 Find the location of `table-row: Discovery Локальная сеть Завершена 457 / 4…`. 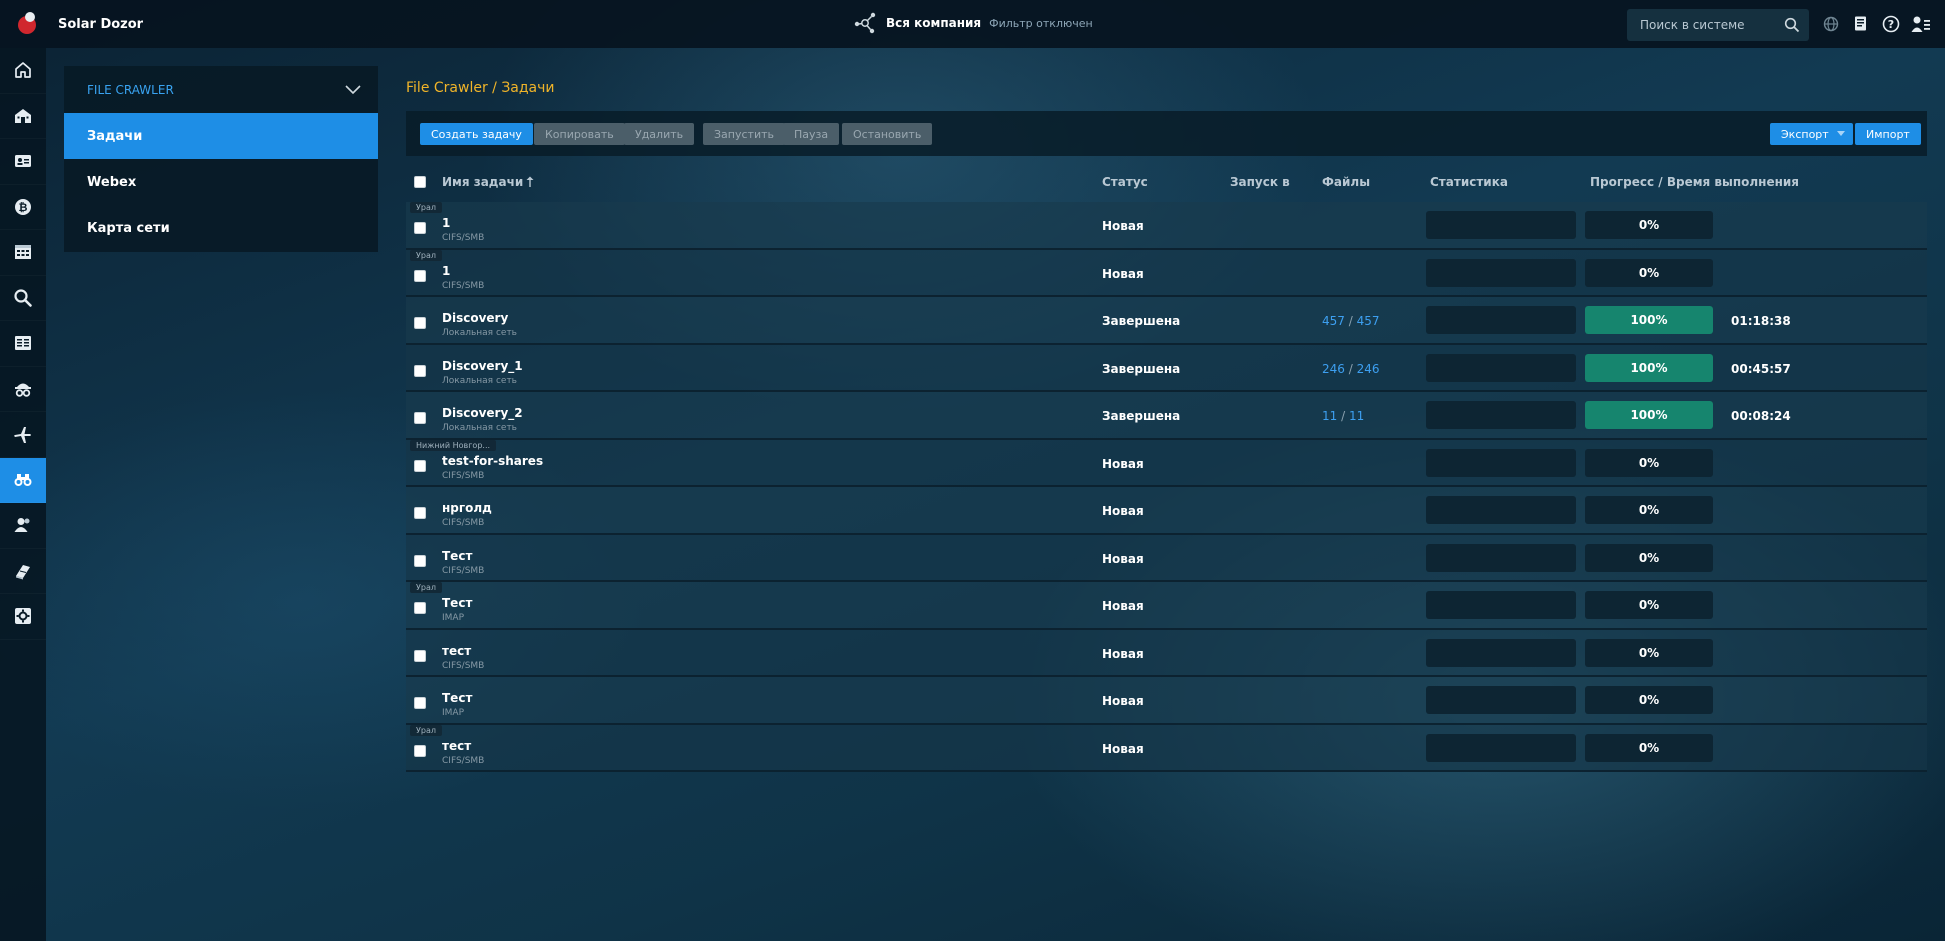

table-row: Discovery Локальная сеть Завершена 457 / 4… is located at coordinates (1166, 321).